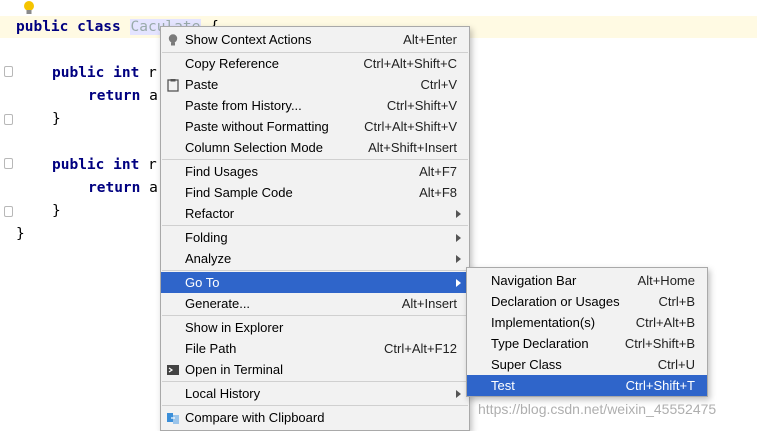  I want to click on menu-item-find-usages: Find Usages Alt+F7, so click(315, 171).